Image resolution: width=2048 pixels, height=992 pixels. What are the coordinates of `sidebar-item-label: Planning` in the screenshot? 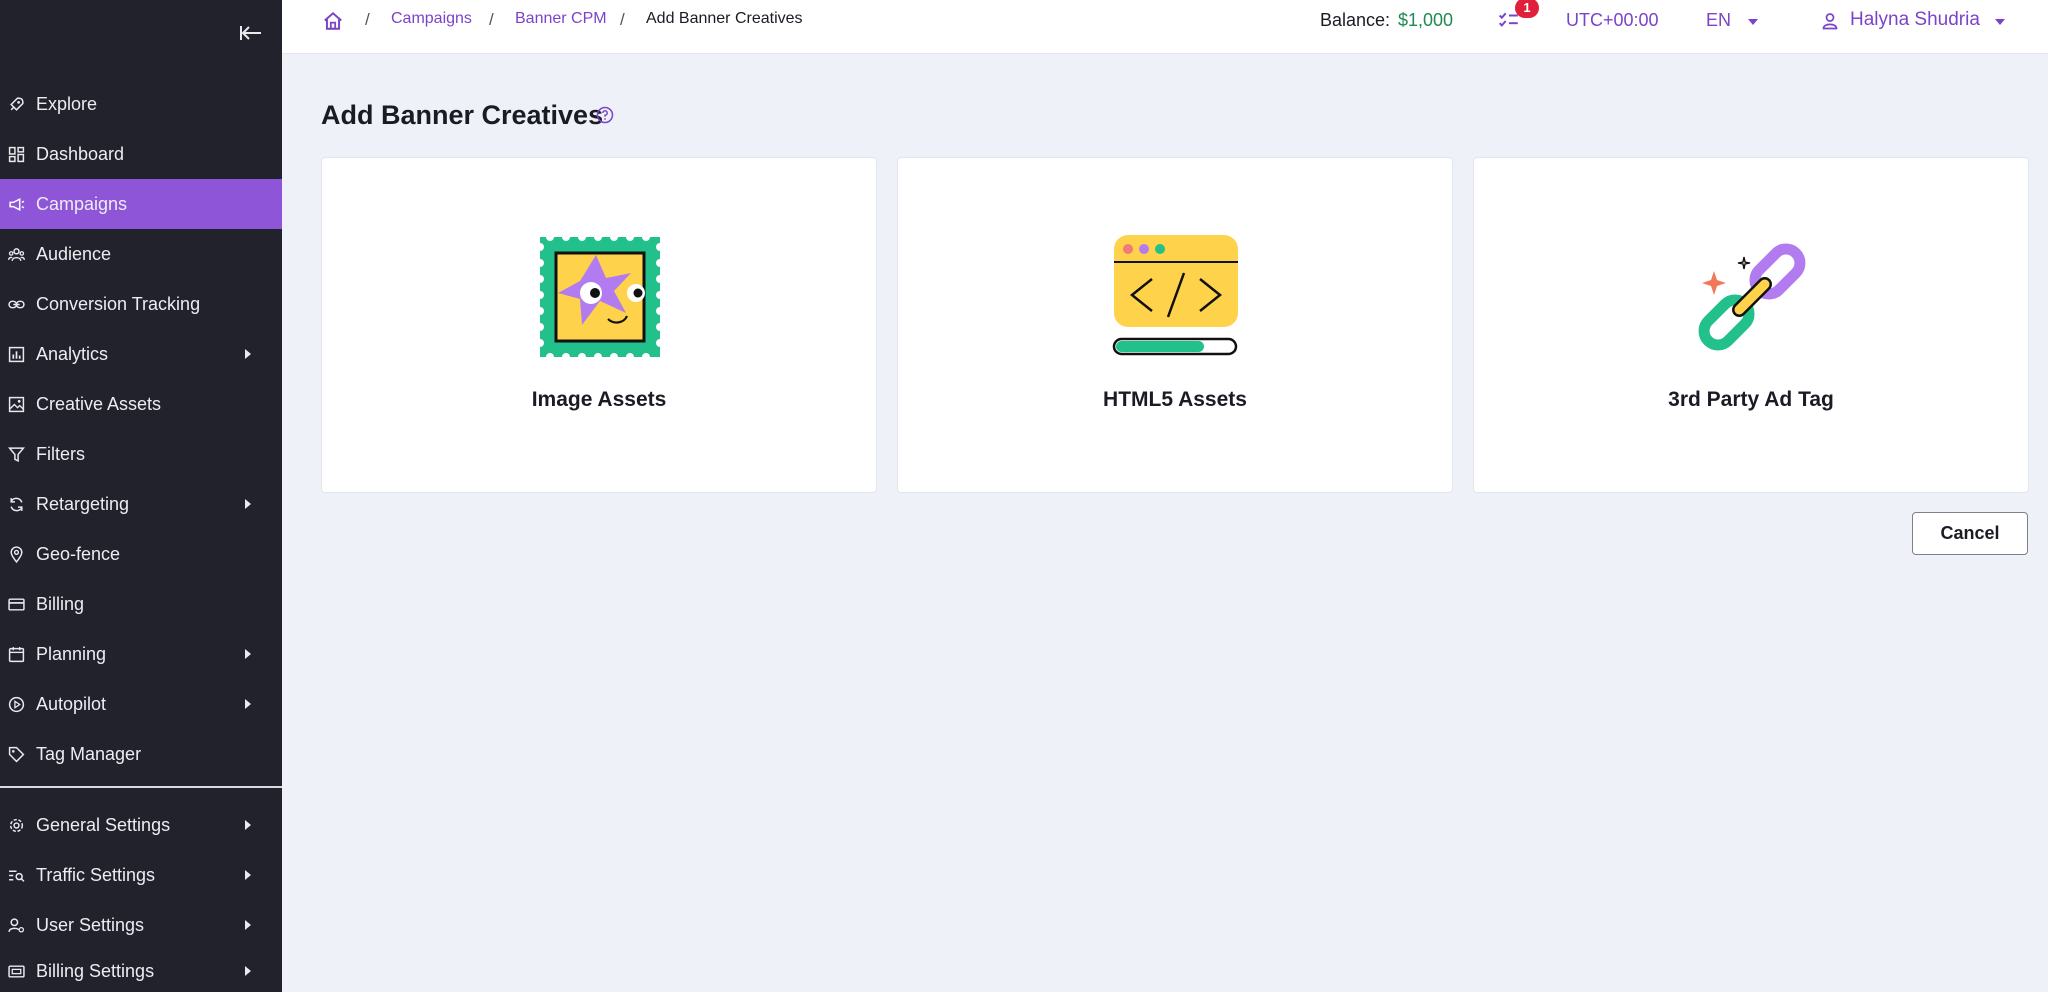 It's located at (71, 654).